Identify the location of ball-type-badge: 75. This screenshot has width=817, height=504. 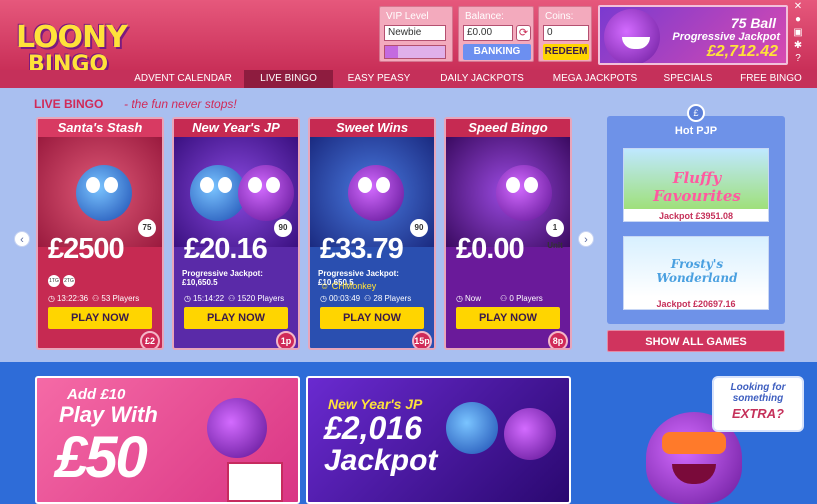
(147, 228).